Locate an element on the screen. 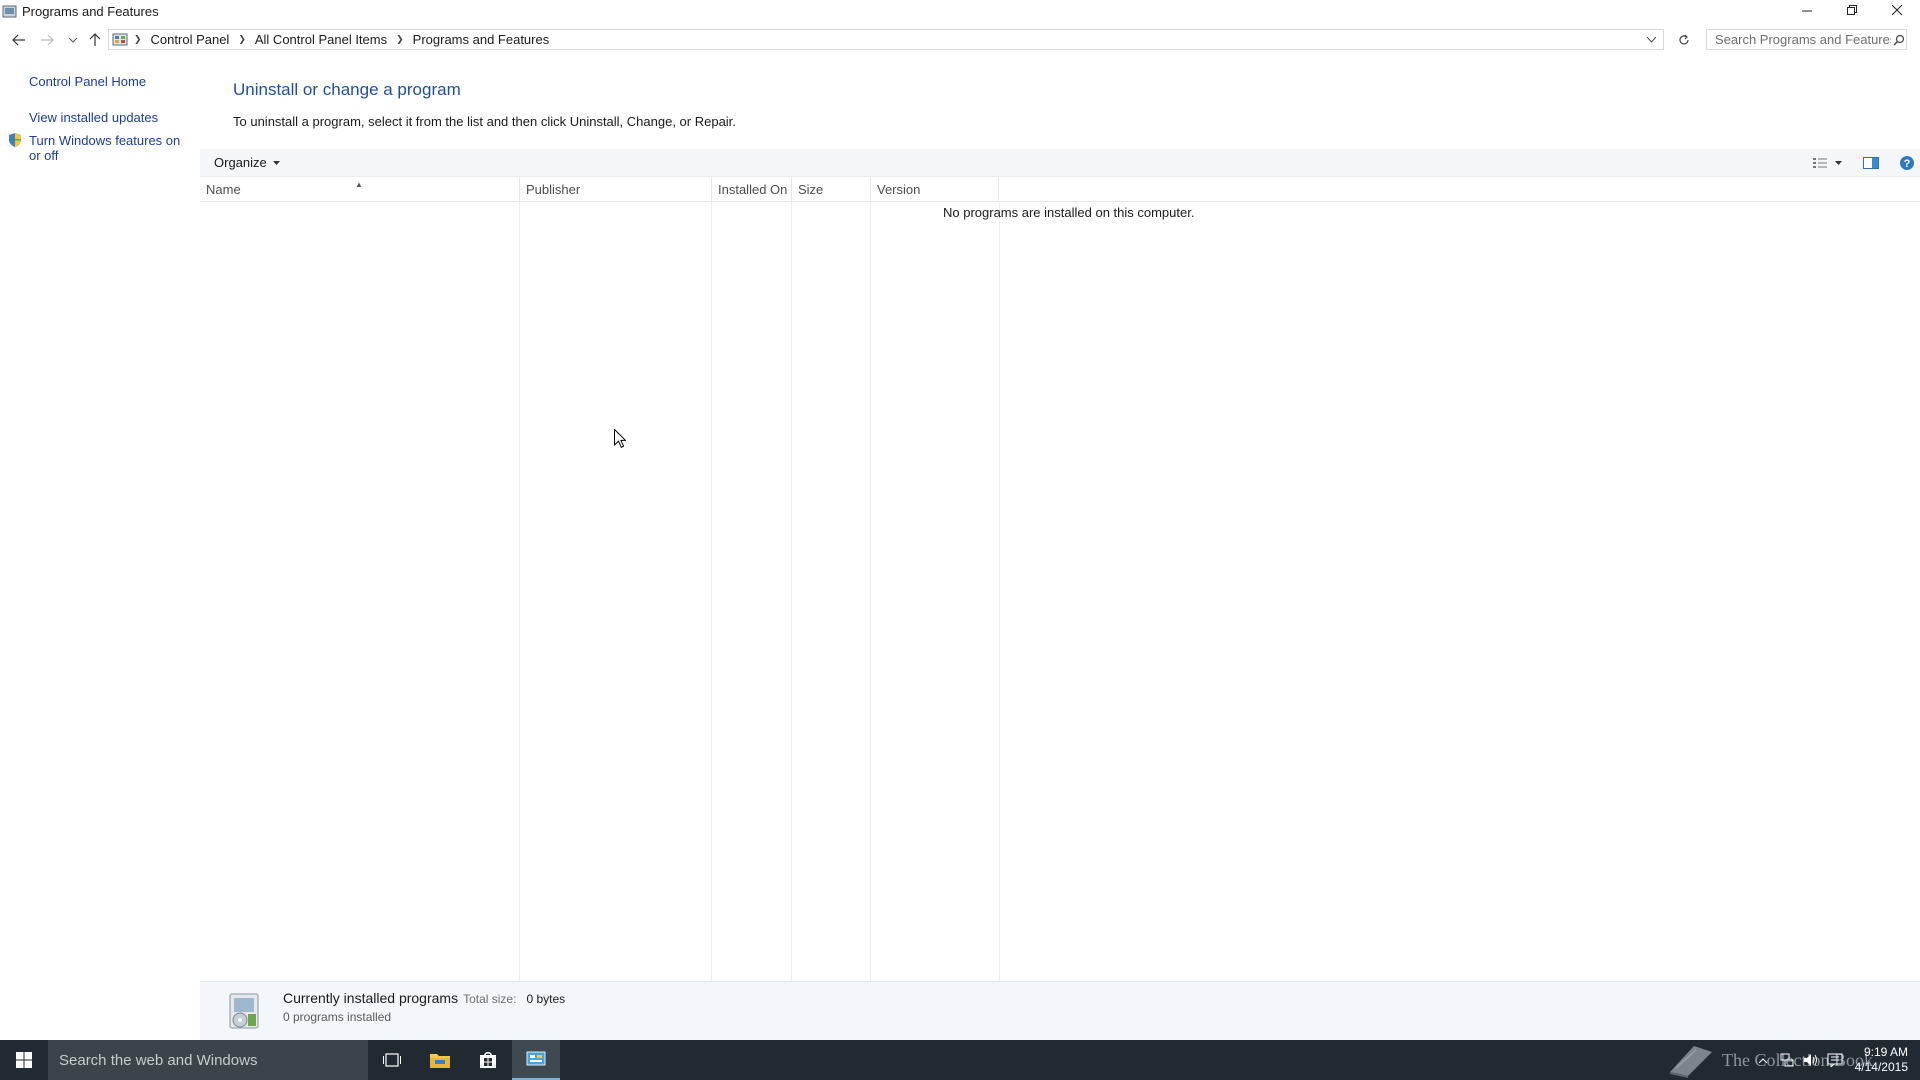 Image resolution: width=1920 pixels, height=1080 pixels. column-header-size: Size is located at coordinates (831, 189).